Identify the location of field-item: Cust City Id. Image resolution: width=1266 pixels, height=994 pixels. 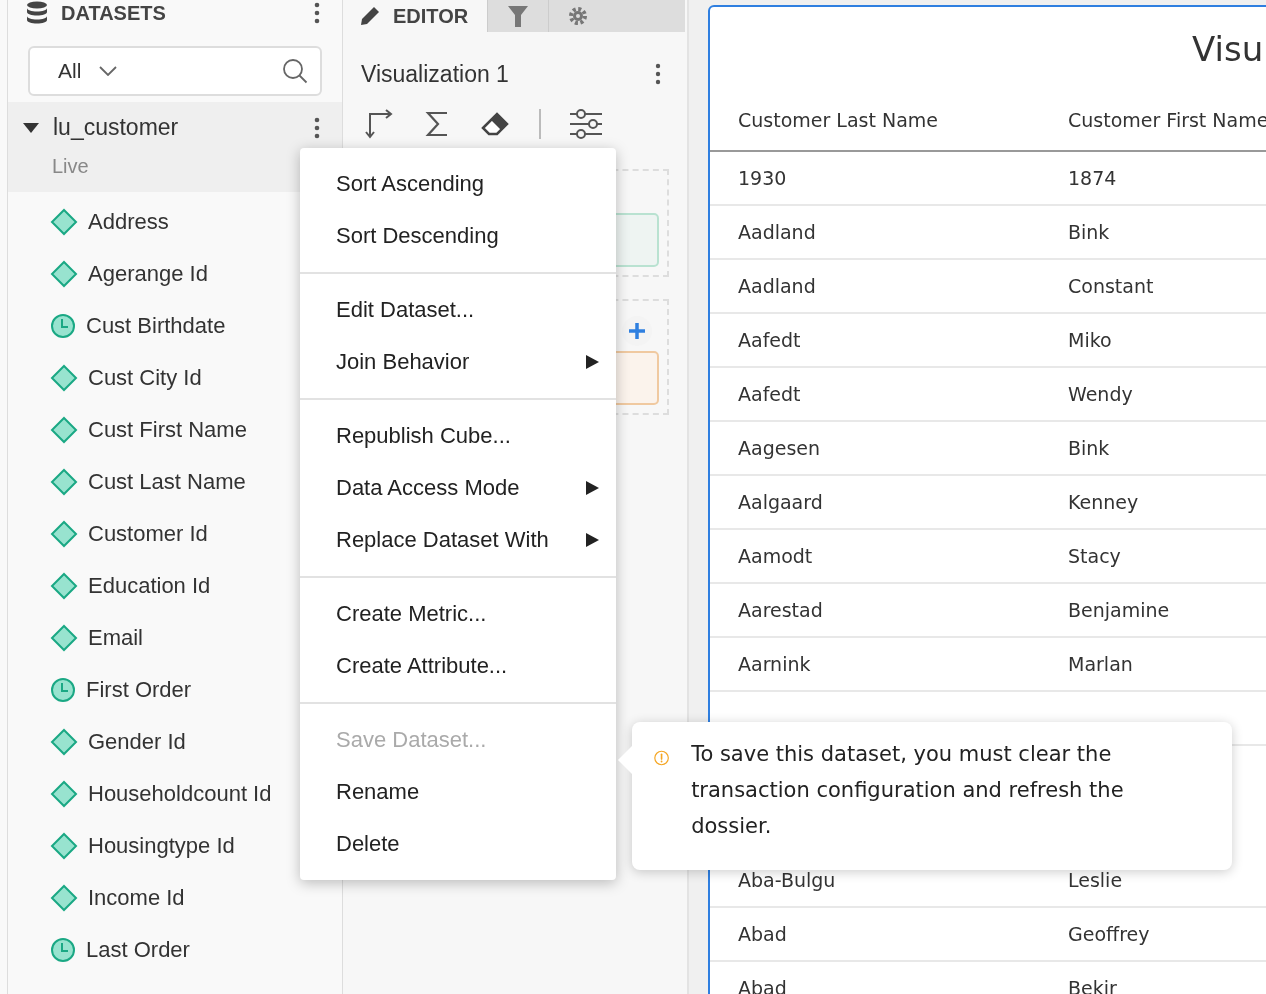
(145, 378).